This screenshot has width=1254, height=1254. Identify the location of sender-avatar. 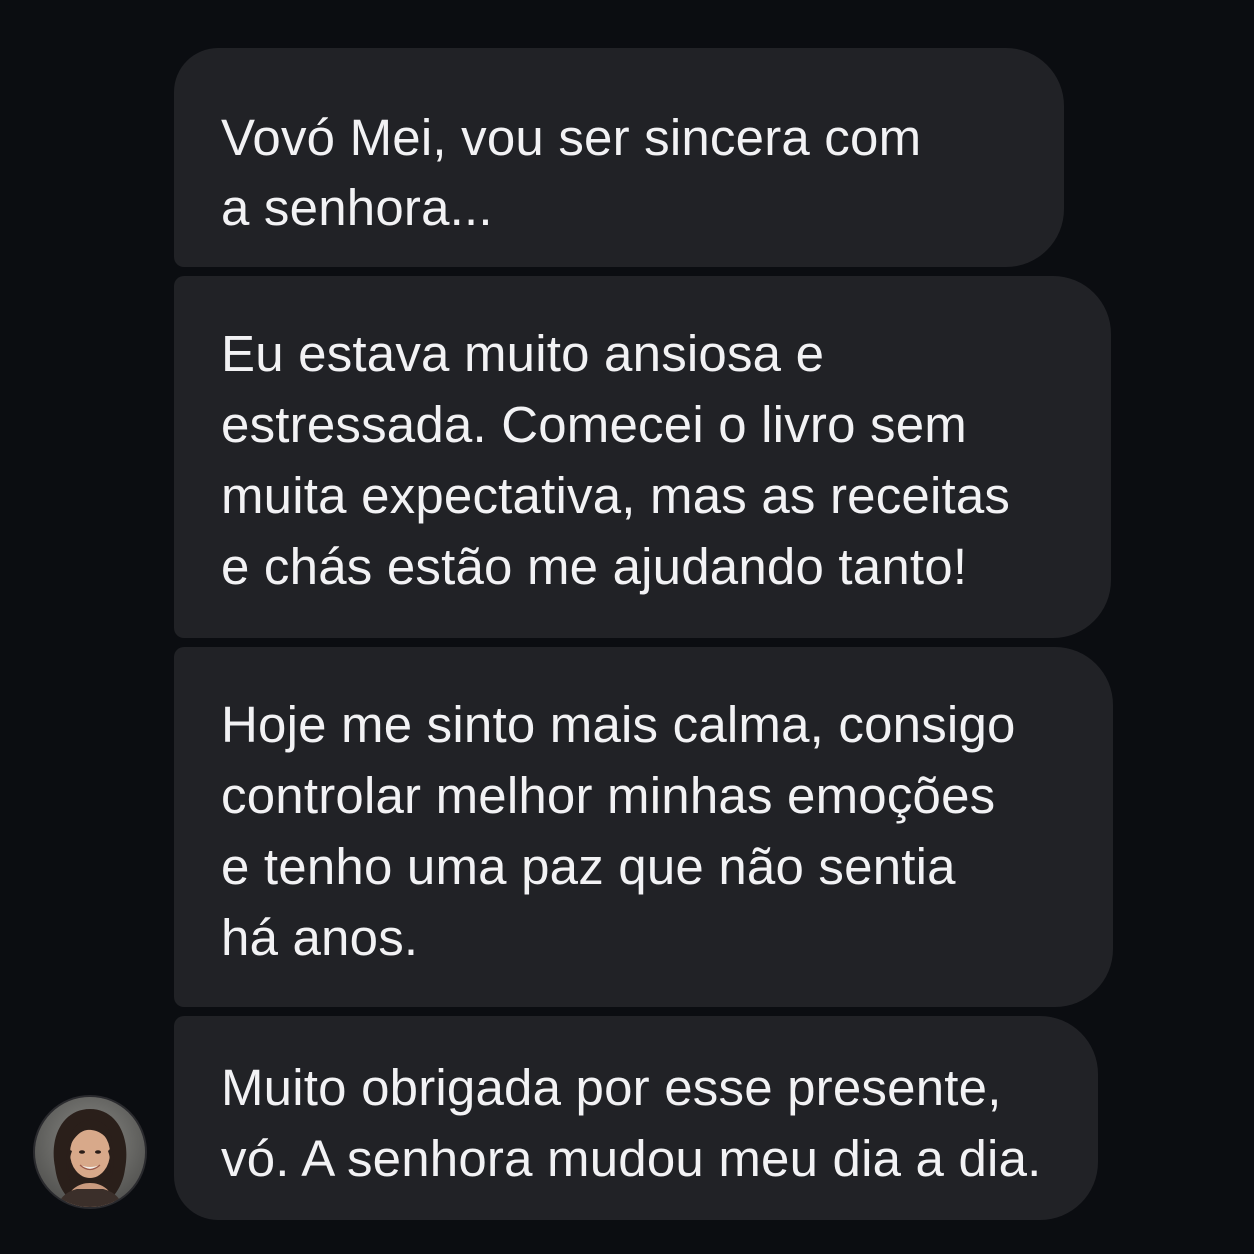
(90, 1152).